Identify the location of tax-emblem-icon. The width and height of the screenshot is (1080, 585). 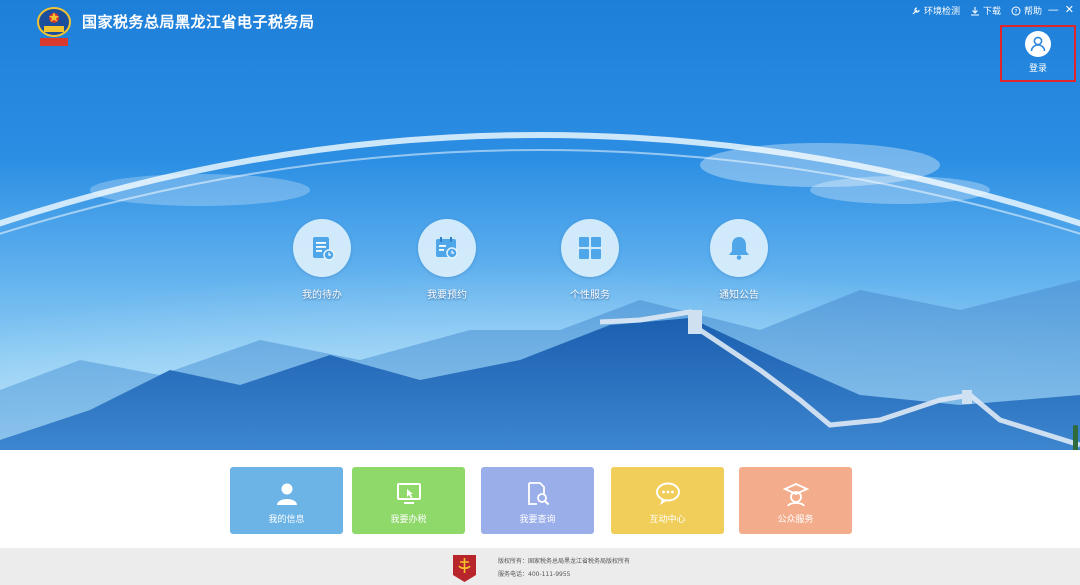
(54, 26).